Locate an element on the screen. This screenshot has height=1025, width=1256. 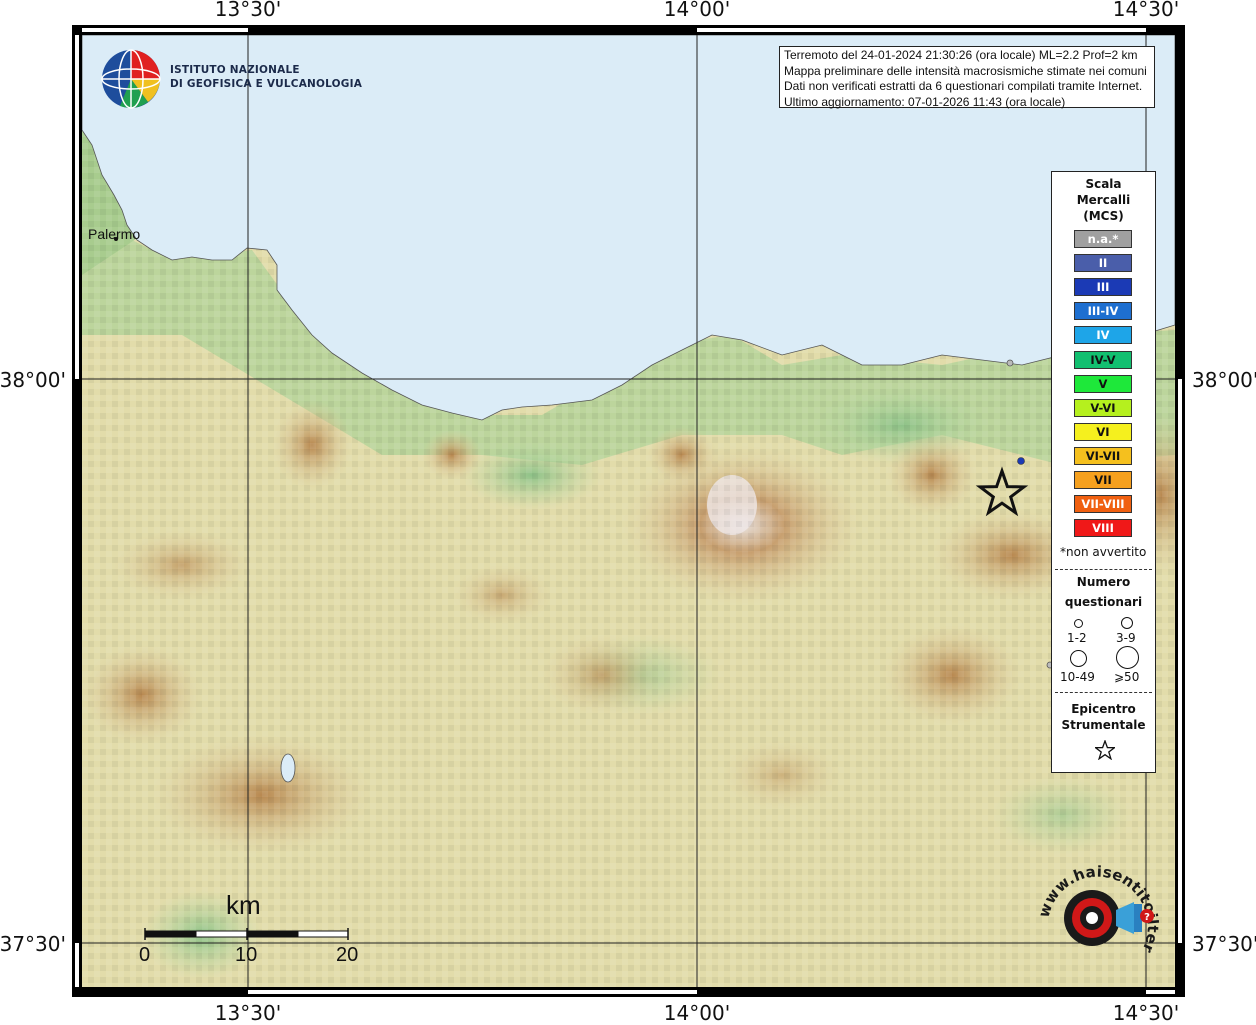
legend-swatch-viii: VIII is located at coordinates (1103, 528).